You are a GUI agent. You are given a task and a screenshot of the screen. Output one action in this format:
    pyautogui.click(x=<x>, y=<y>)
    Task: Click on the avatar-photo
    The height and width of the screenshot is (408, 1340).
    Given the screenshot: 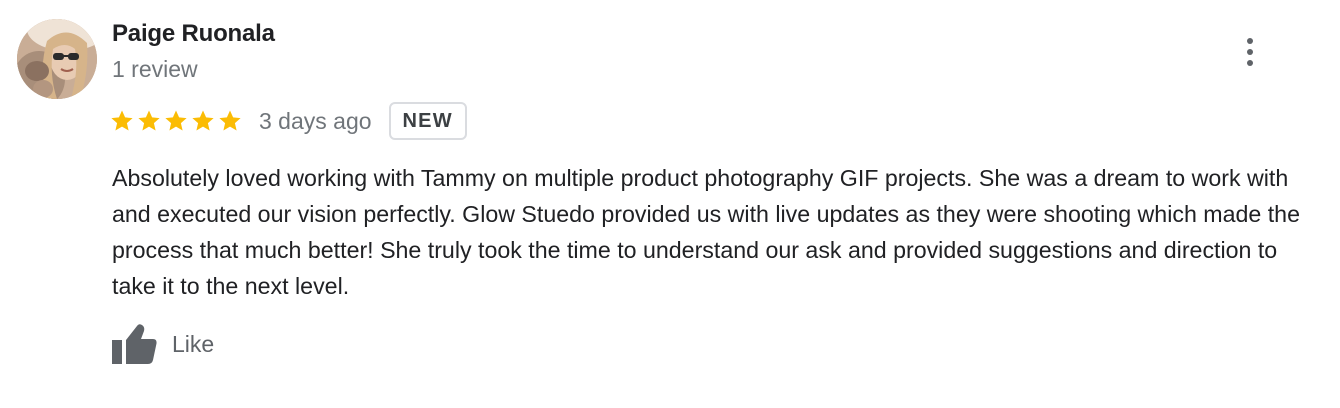 What is the action you would take?
    pyautogui.click(x=57, y=59)
    